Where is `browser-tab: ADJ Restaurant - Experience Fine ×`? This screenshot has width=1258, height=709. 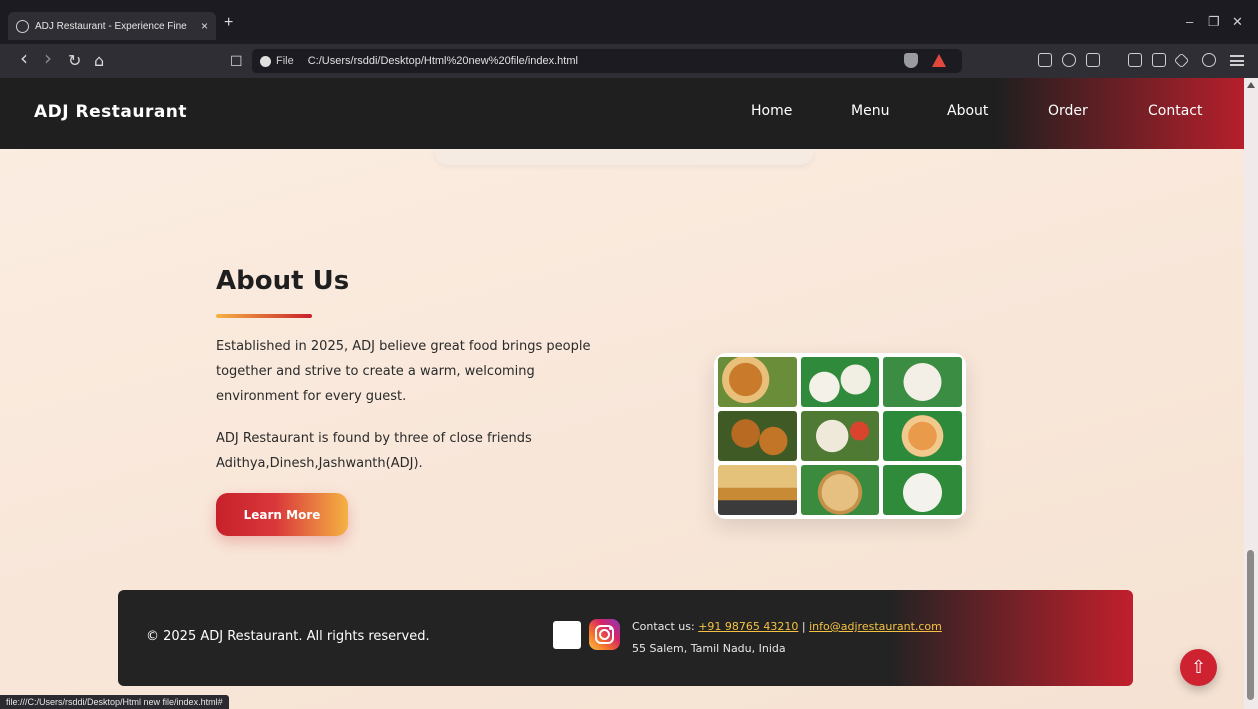
browser-tab: ADJ Restaurant - Experience Fine × is located at coordinates (112, 26).